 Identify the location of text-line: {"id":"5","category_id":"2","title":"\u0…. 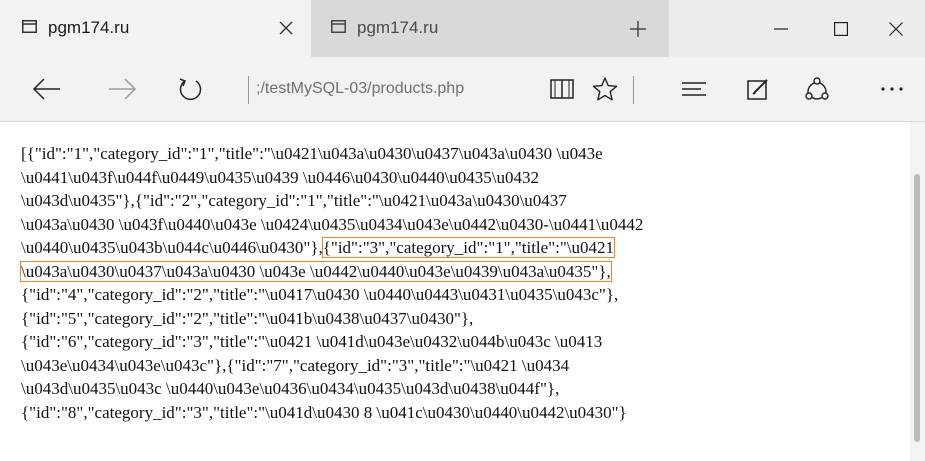
(465, 319).